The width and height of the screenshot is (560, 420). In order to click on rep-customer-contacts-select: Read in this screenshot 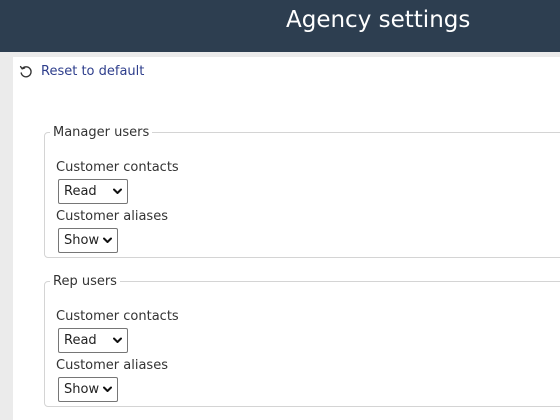, I will do `click(93, 340)`.